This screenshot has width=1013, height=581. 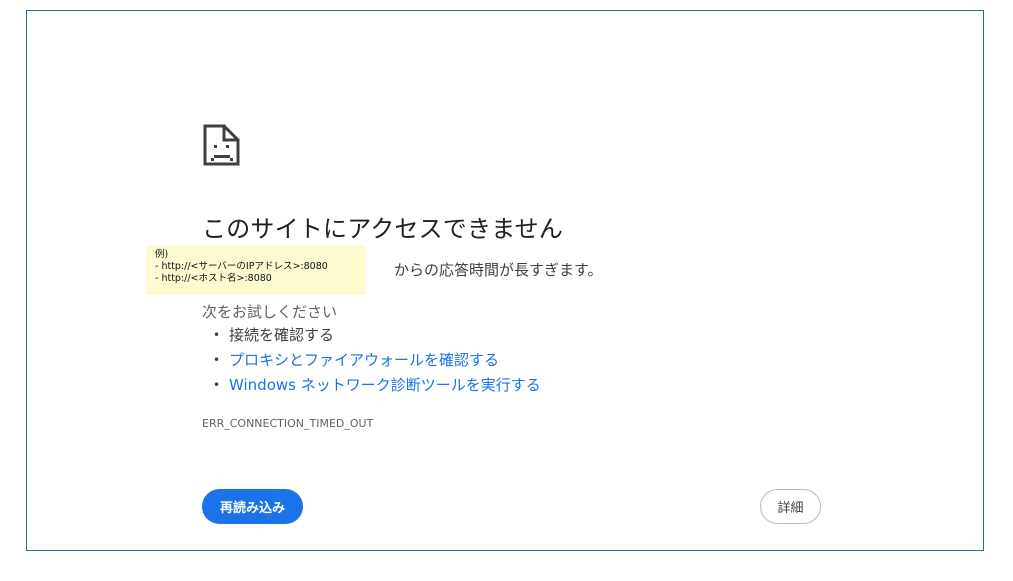 I want to click on reload-button: 再読み込み, so click(x=252, y=506).